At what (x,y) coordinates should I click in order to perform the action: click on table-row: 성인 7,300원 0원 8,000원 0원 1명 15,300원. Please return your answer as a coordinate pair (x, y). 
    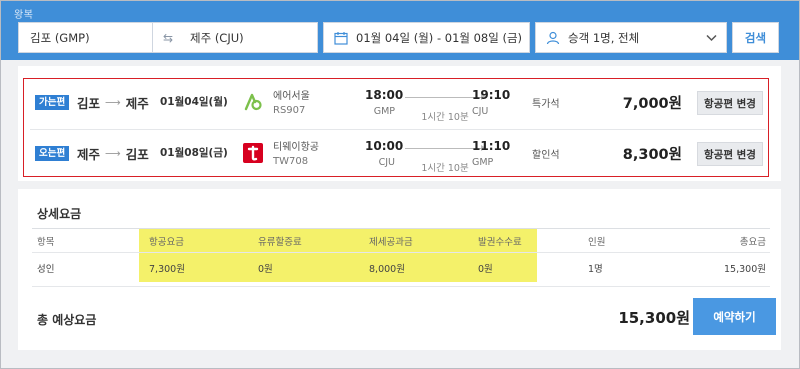
    Looking at the image, I should click on (401, 267).